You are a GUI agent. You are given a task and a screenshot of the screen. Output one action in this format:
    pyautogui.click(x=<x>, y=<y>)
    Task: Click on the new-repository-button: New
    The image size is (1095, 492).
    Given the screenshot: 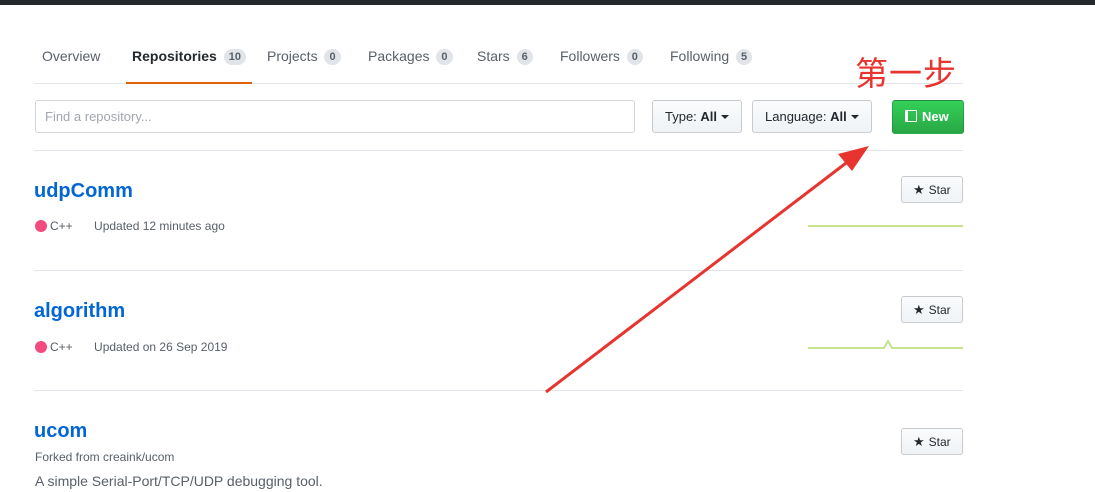 What is the action you would take?
    pyautogui.click(x=928, y=117)
    